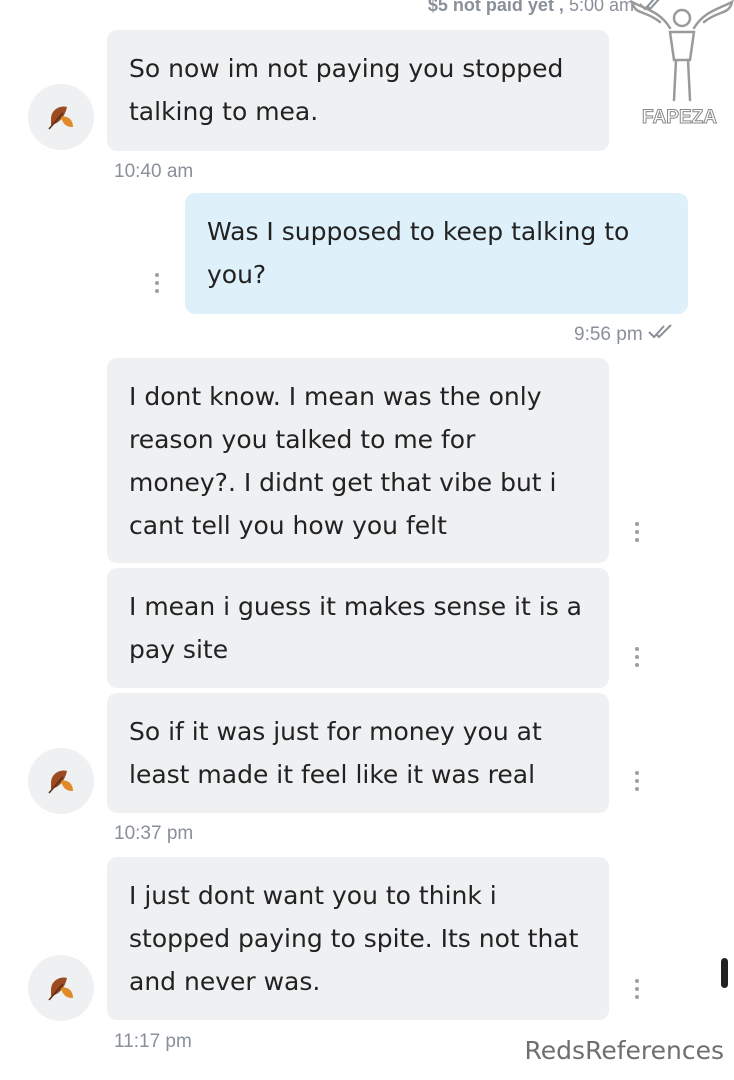  What do you see at coordinates (154, 833) in the screenshot?
I see `message-timestamp: 10:37 pm` at bounding box center [154, 833].